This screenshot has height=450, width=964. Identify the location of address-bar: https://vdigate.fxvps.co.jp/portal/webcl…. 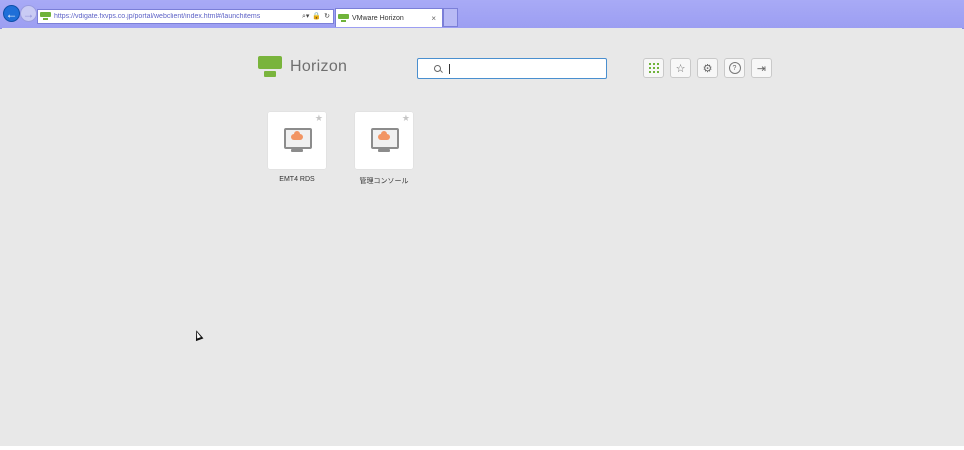
(185, 16).